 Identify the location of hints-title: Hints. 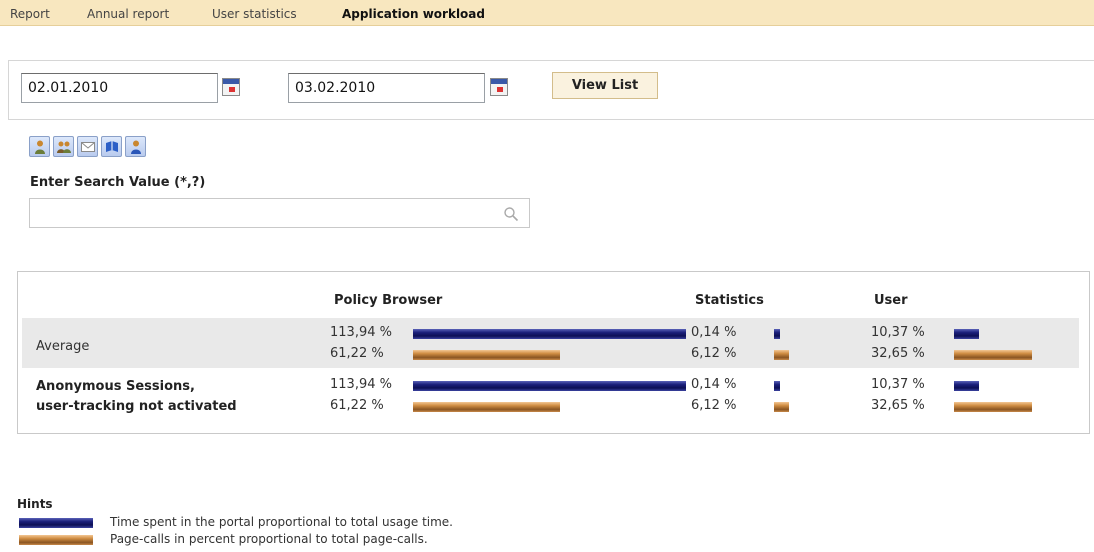
(35, 504).